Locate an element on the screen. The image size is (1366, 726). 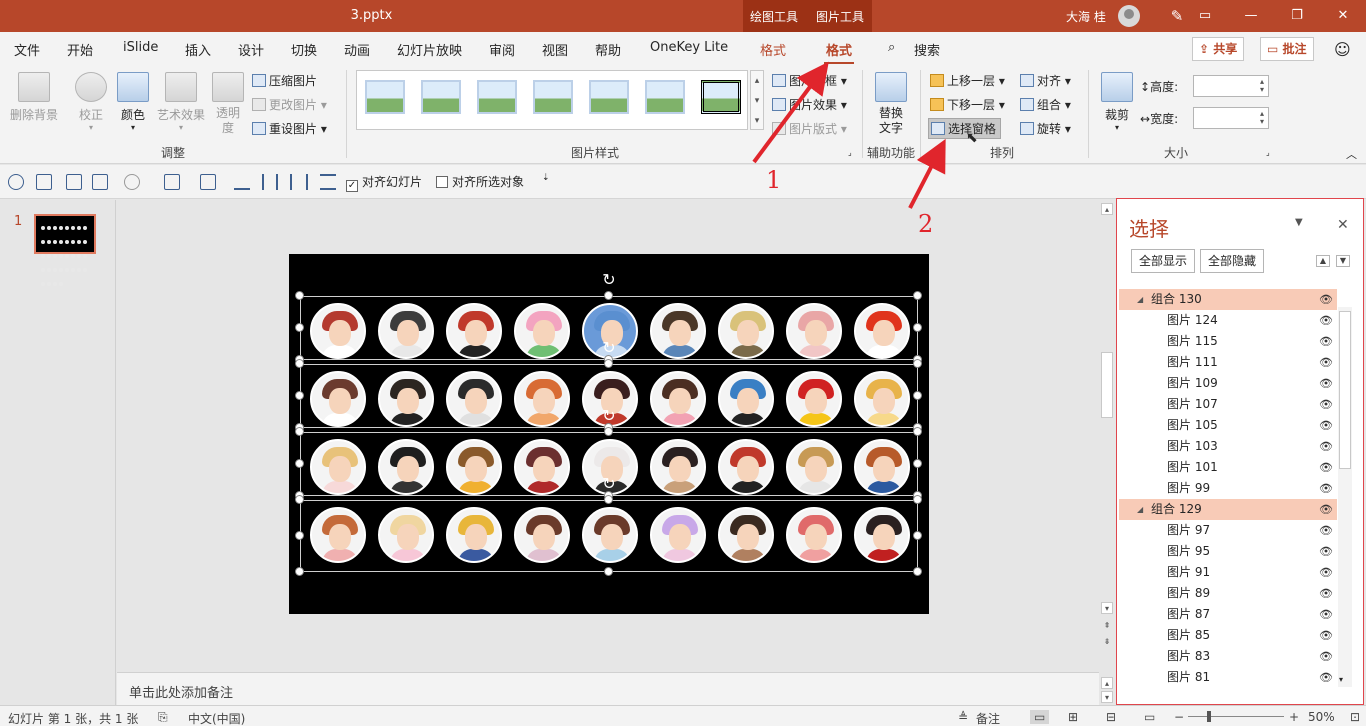
picture-border-button: 图片边框 ▾ is located at coordinates (809, 80).